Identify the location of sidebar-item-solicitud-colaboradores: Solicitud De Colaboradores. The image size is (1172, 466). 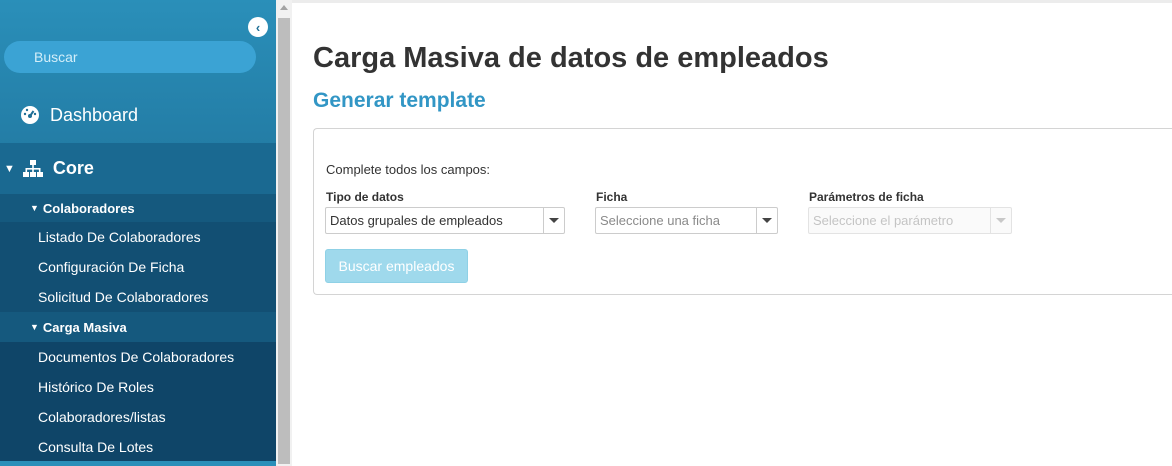
(138, 297).